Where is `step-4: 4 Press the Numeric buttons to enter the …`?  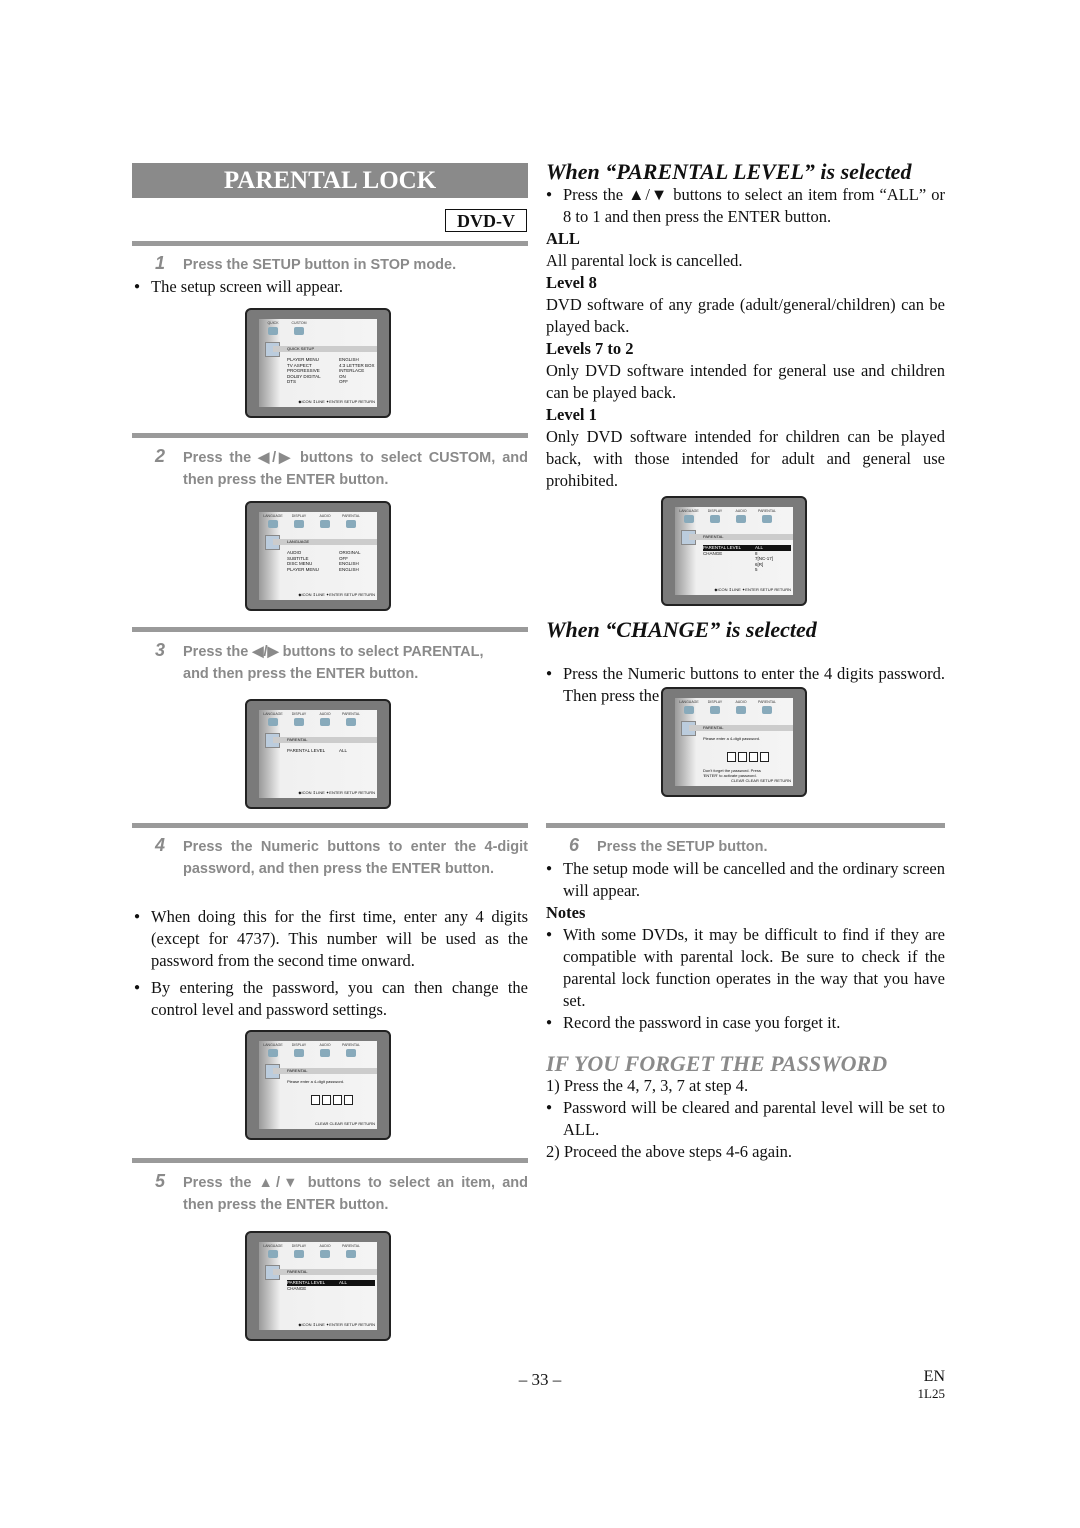 step-4: 4 Press the Numeric buttons to enter the … is located at coordinates (341, 856).